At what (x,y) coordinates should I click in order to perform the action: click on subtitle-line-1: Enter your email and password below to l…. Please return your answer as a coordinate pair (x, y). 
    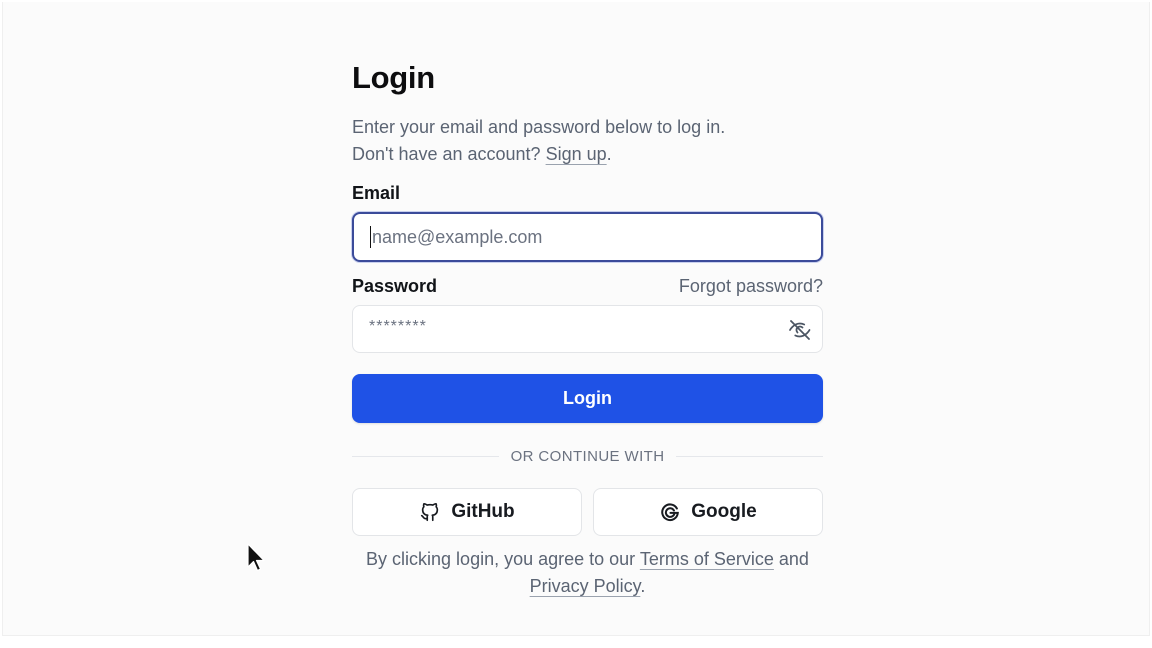
    Looking at the image, I should click on (539, 127).